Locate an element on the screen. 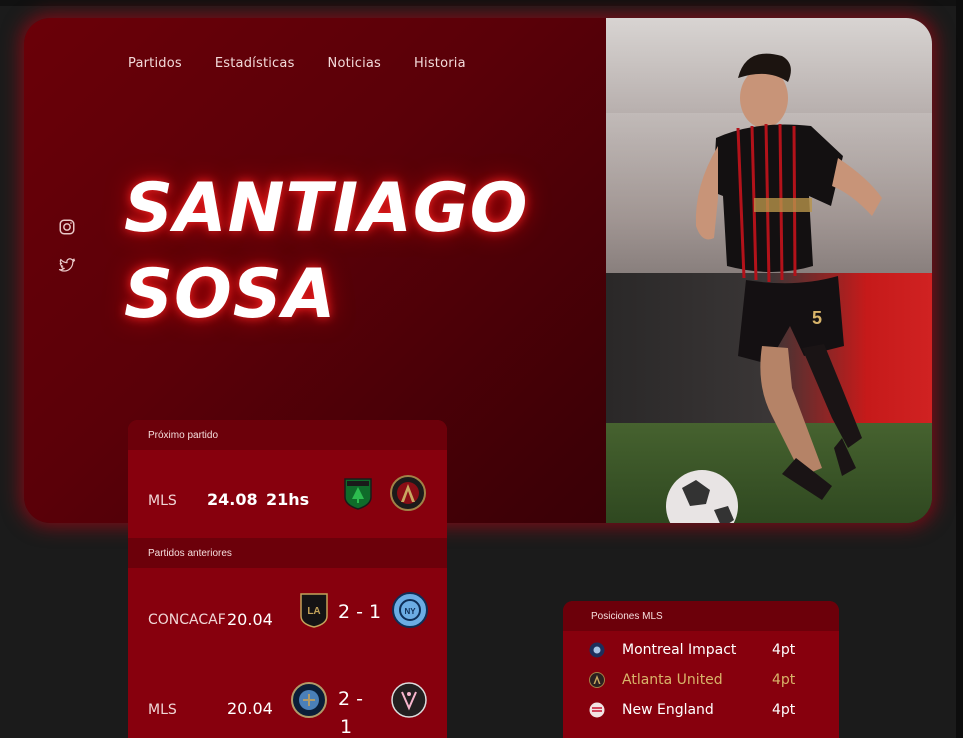  nav-link-estadisticas: Estadísticas is located at coordinates (255, 63).